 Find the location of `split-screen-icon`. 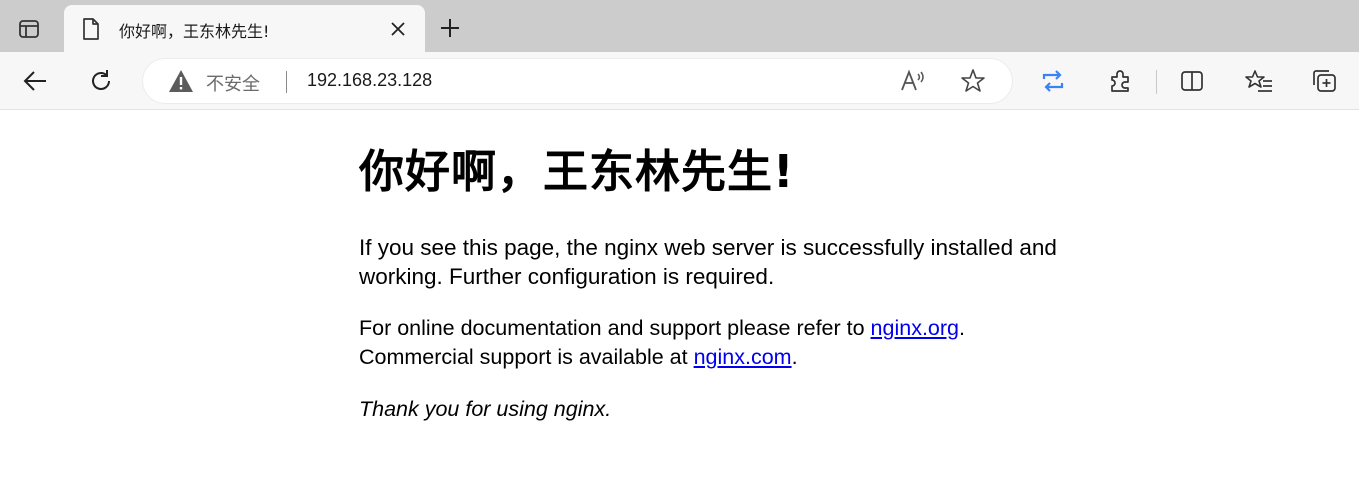

split-screen-icon is located at coordinates (1192, 81).